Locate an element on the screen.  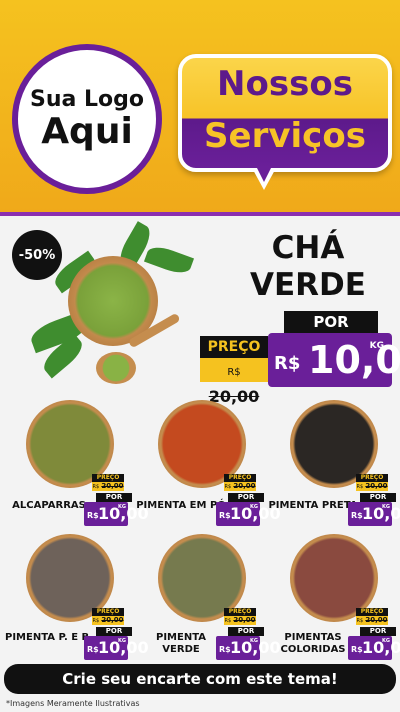
product-name: PIMENTA EM PÓ is located at coordinates (181, 505).